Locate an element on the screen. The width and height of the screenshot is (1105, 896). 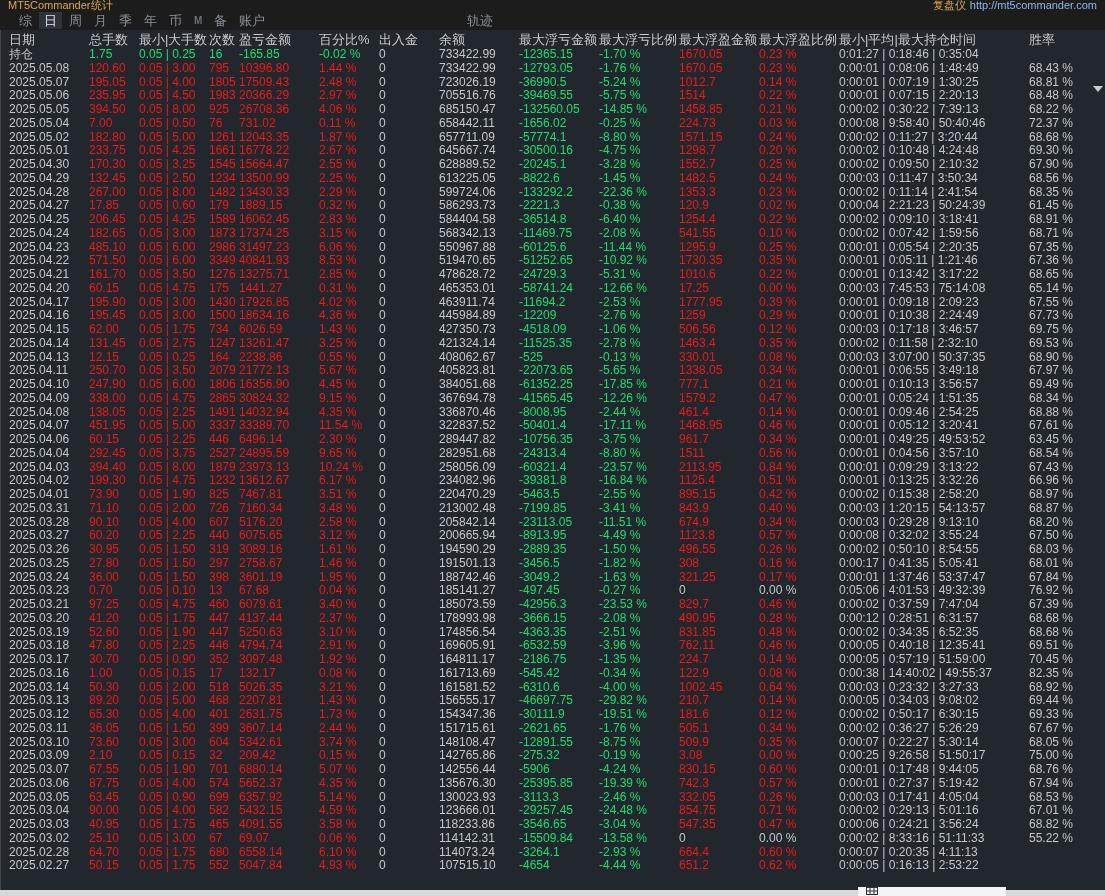
table-cell-text: 2.44 % is located at coordinates (338, 728).